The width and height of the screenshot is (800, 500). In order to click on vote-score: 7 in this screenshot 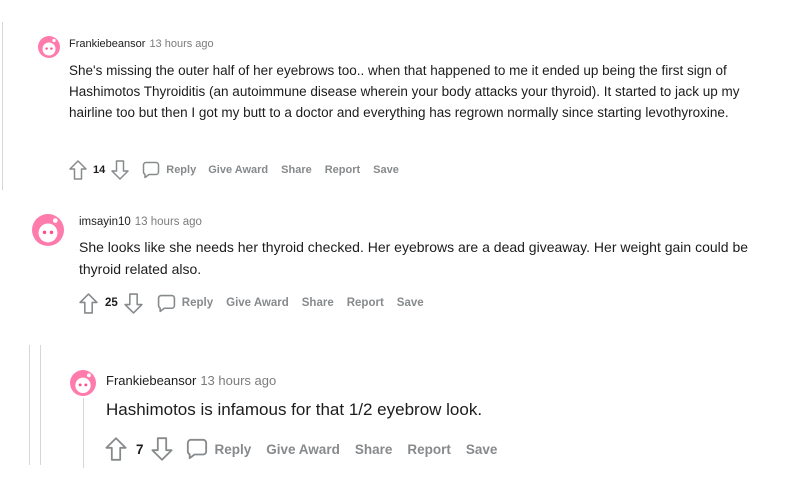, I will do `click(140, 449)`.